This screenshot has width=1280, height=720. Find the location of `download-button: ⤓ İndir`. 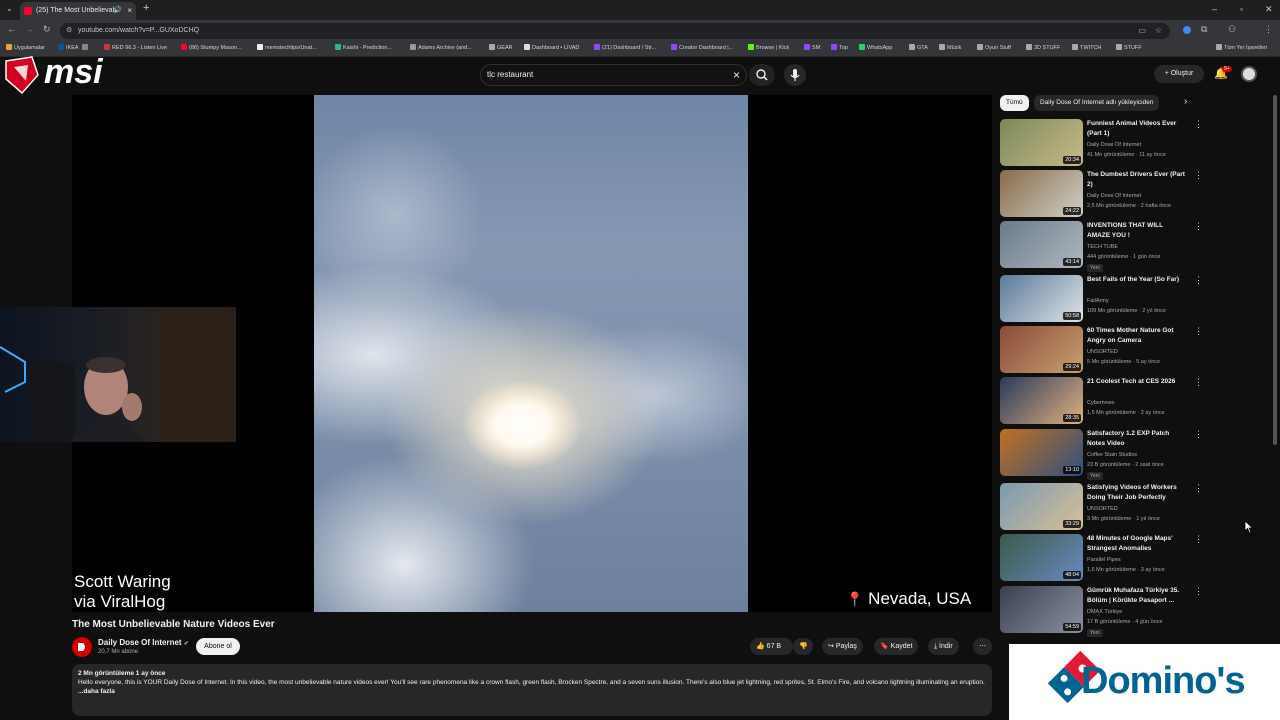

download-button: ⤓ İndir is located at coordinates (943, 646).